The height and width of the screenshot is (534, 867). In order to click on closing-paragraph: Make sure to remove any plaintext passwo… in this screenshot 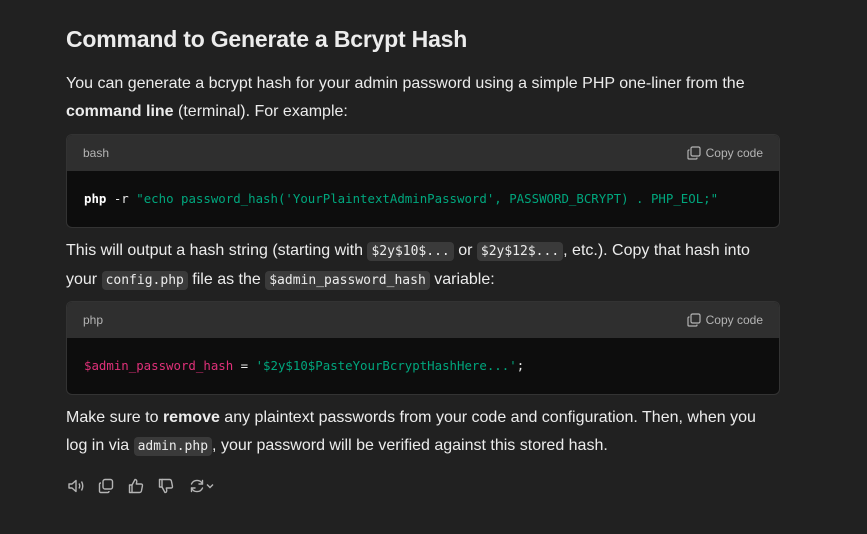, I will do `click(411, 432)`.